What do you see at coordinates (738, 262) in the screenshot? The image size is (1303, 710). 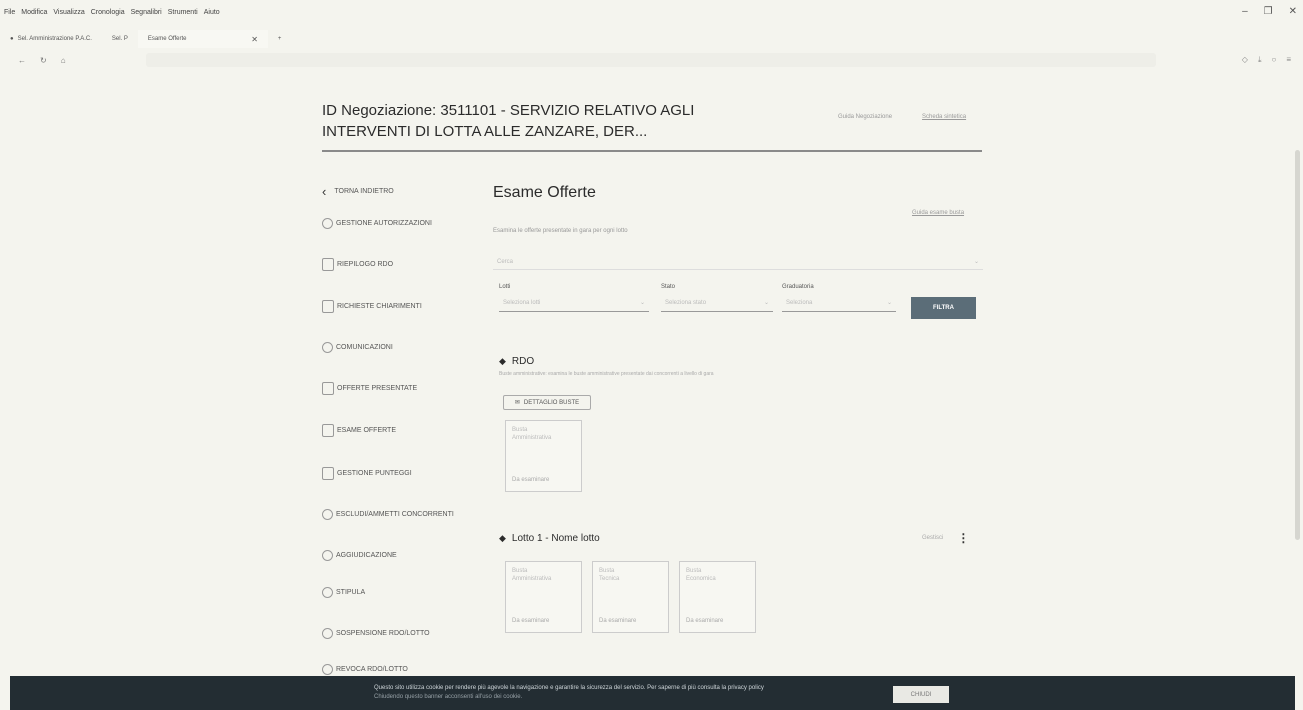 I see `search-input: Cerca ⌄` at bounding box center [738, 262].